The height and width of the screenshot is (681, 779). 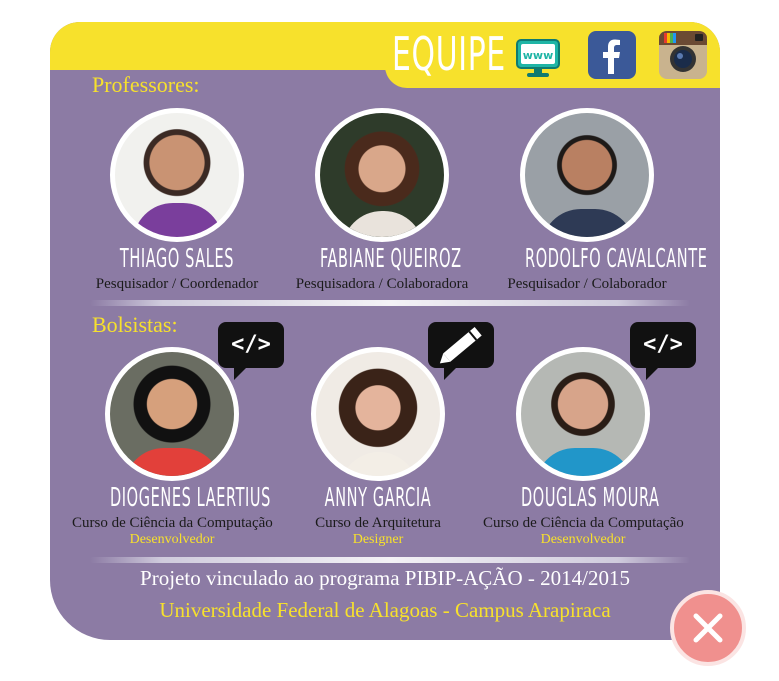 I want to click on member-name: DOUGLAS MOURA, so click(x=590, y=498).